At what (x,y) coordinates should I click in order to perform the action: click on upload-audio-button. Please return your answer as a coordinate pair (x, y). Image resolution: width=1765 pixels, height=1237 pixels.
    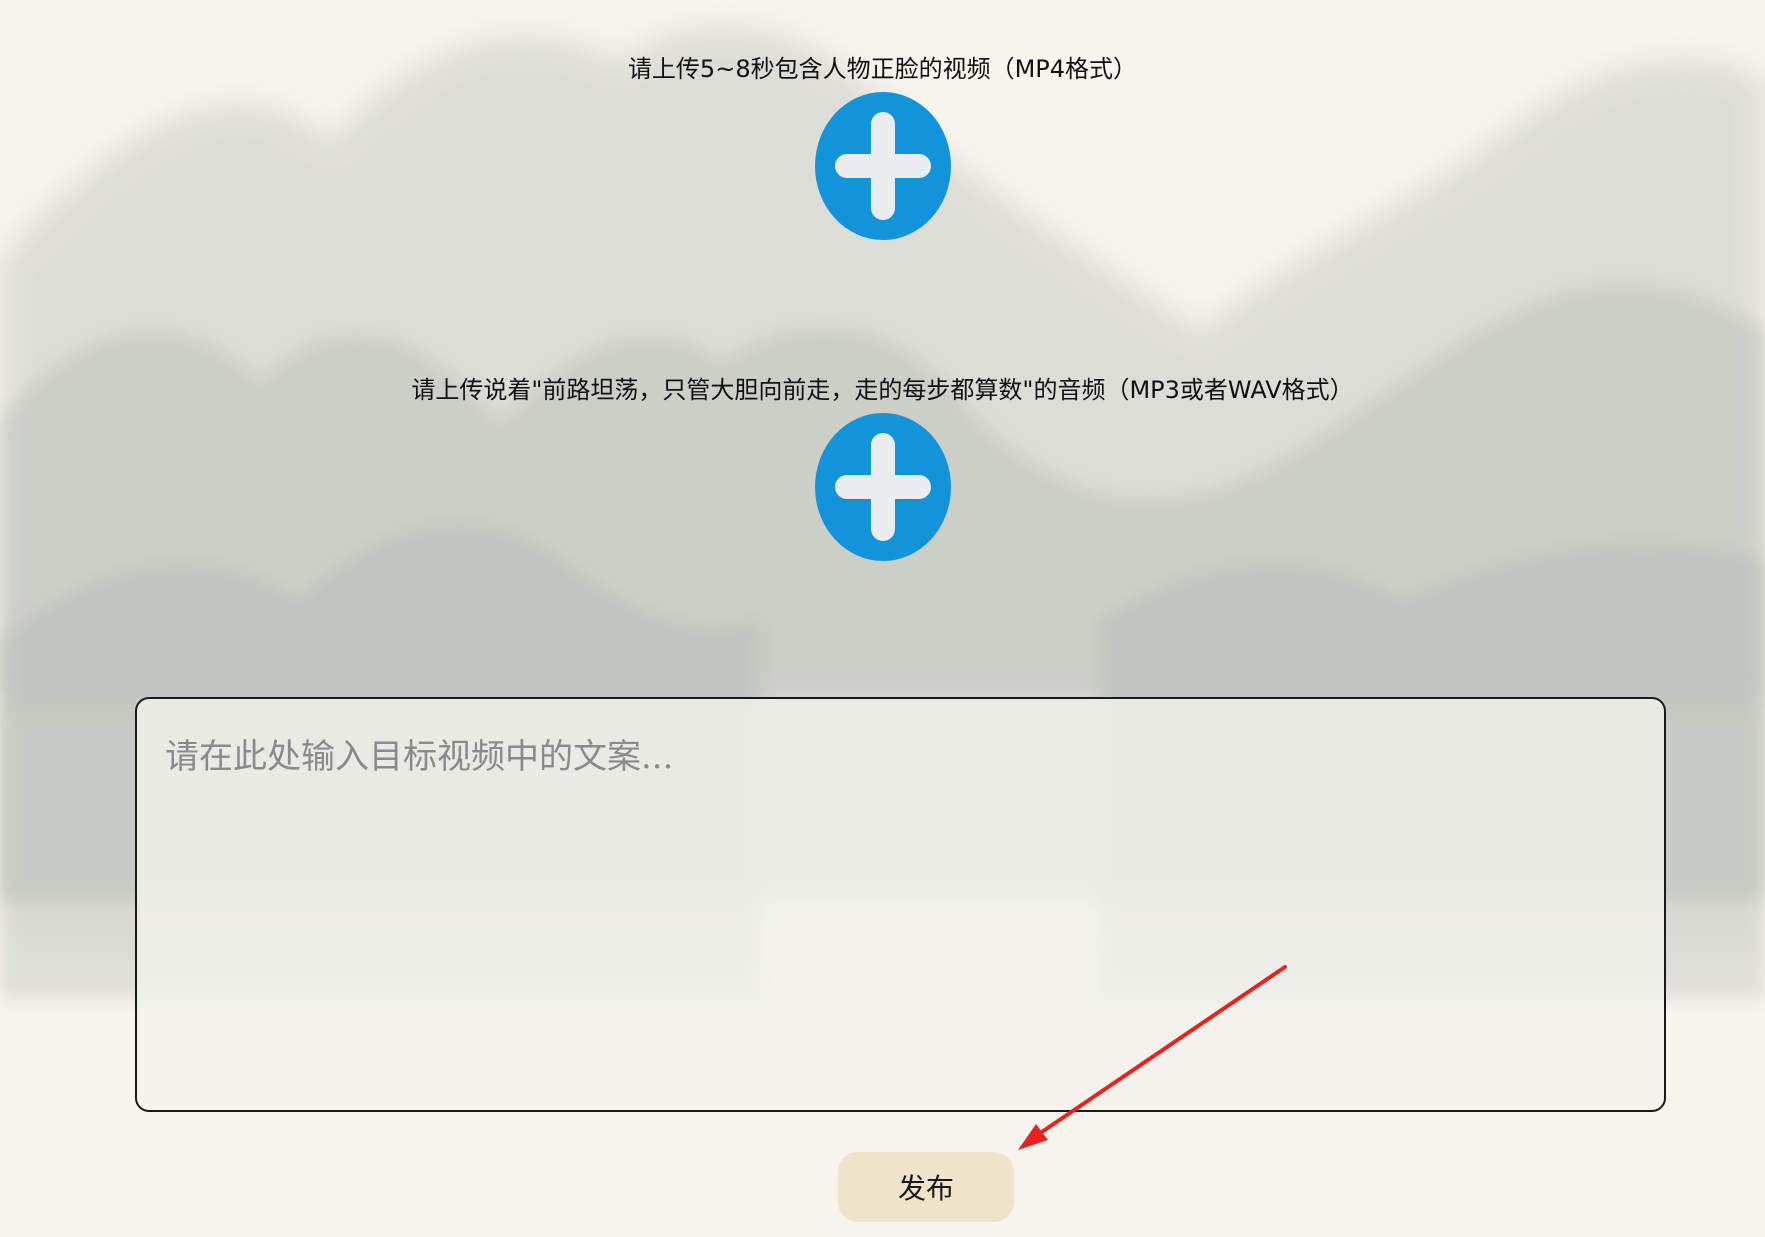
    Looking at the image, I should click on (882, 487).